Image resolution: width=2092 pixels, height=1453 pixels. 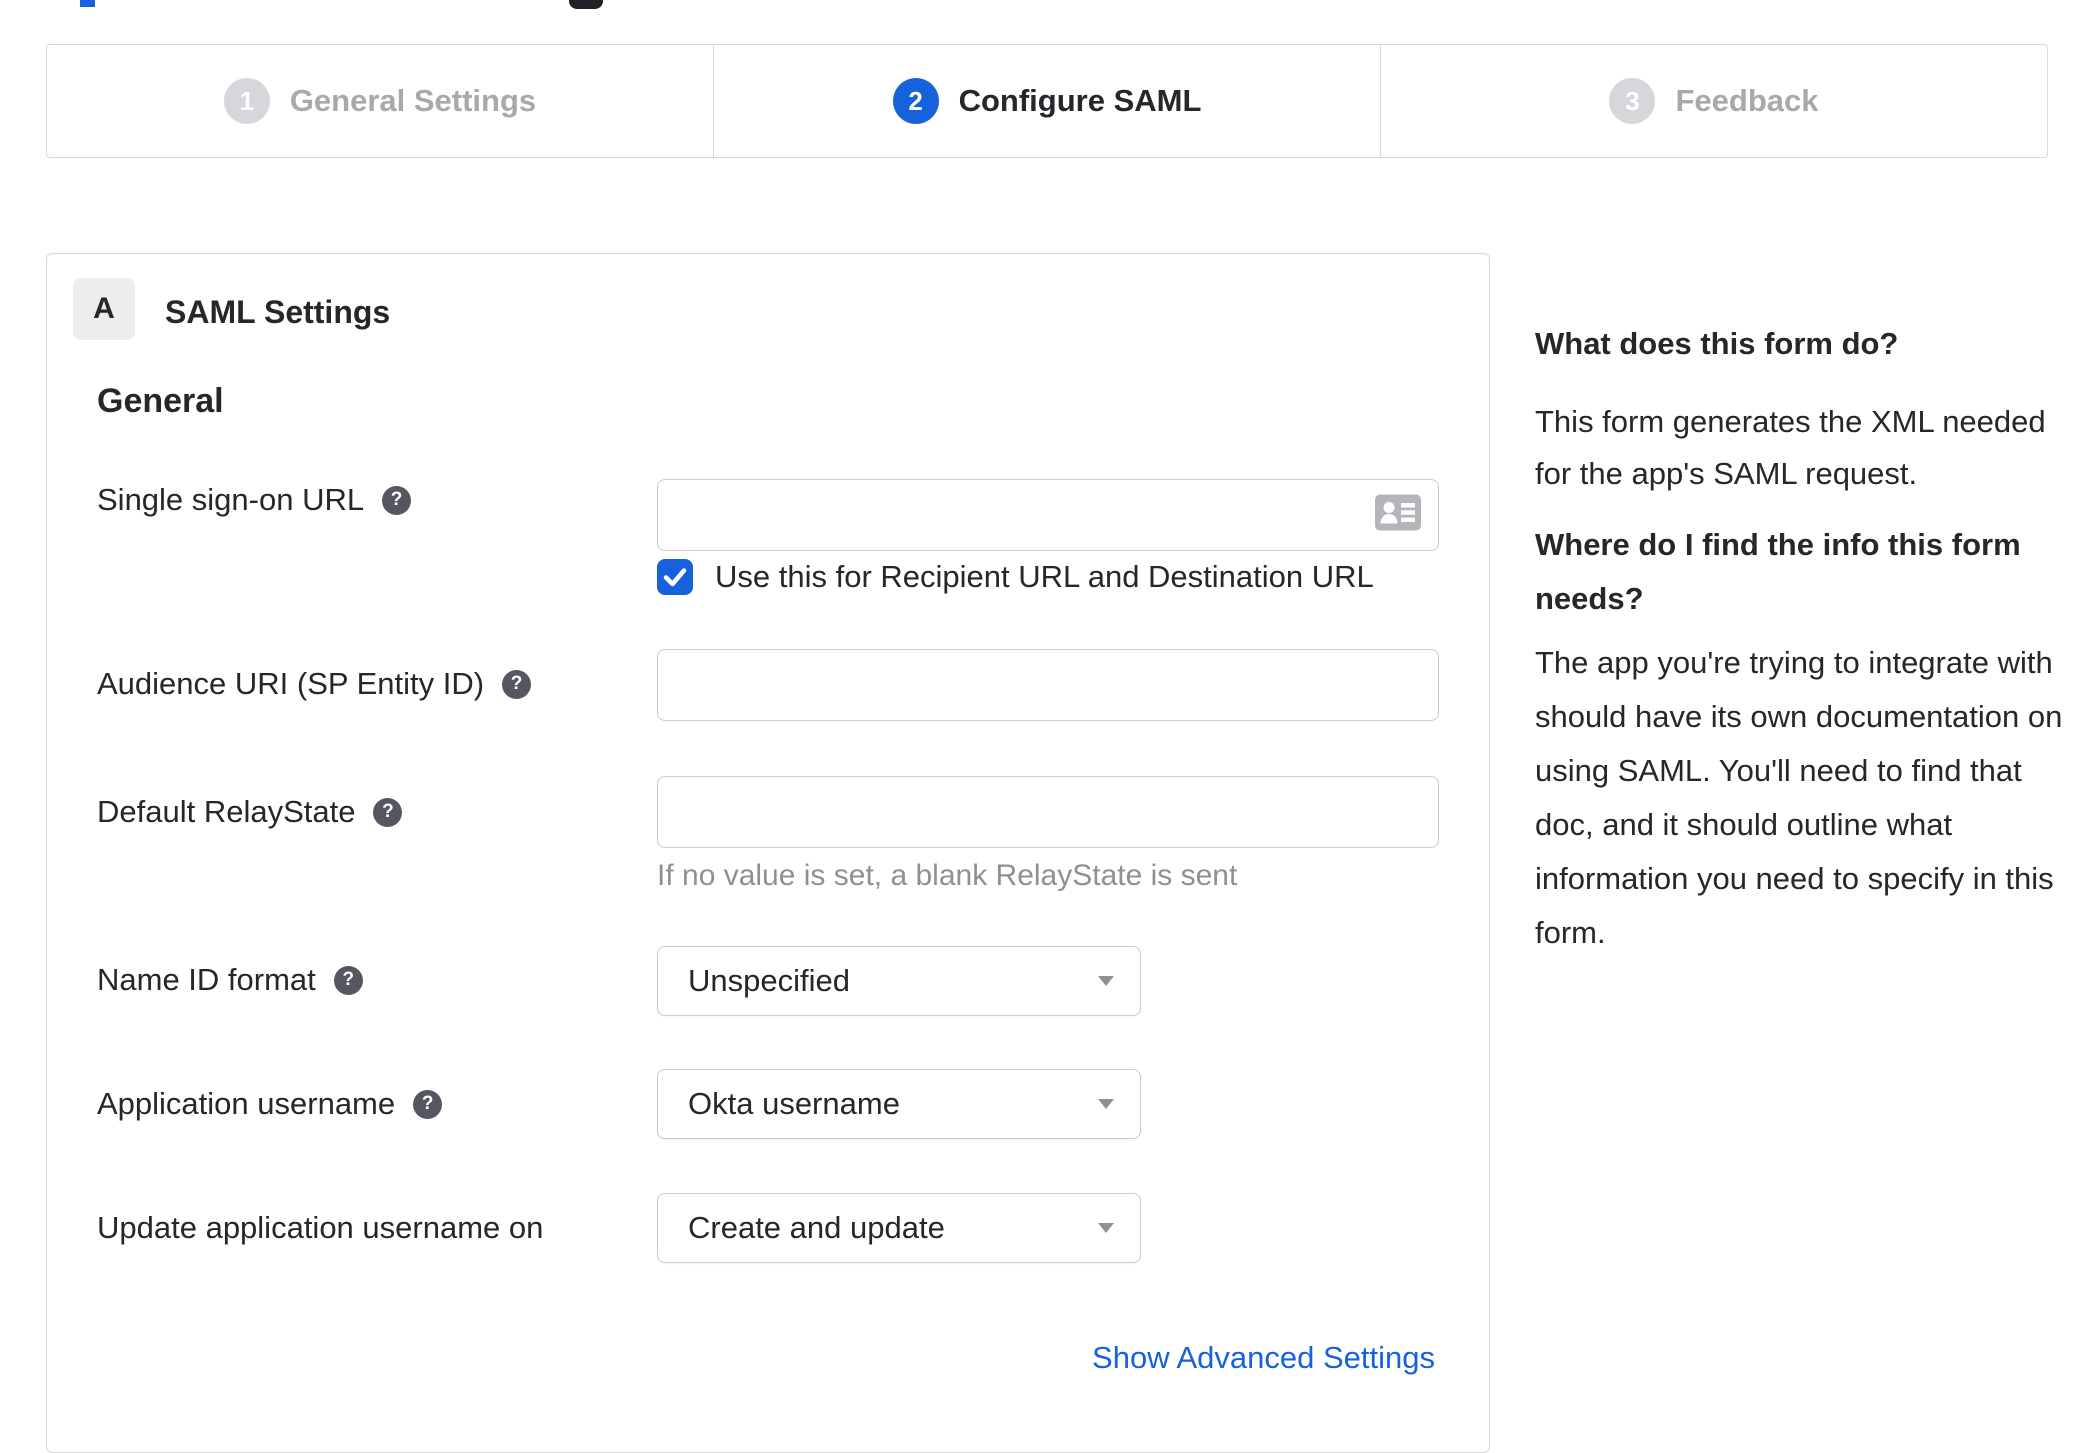 I want to click on step-2-label: Configure SAML, so click(x=1080, y=100).